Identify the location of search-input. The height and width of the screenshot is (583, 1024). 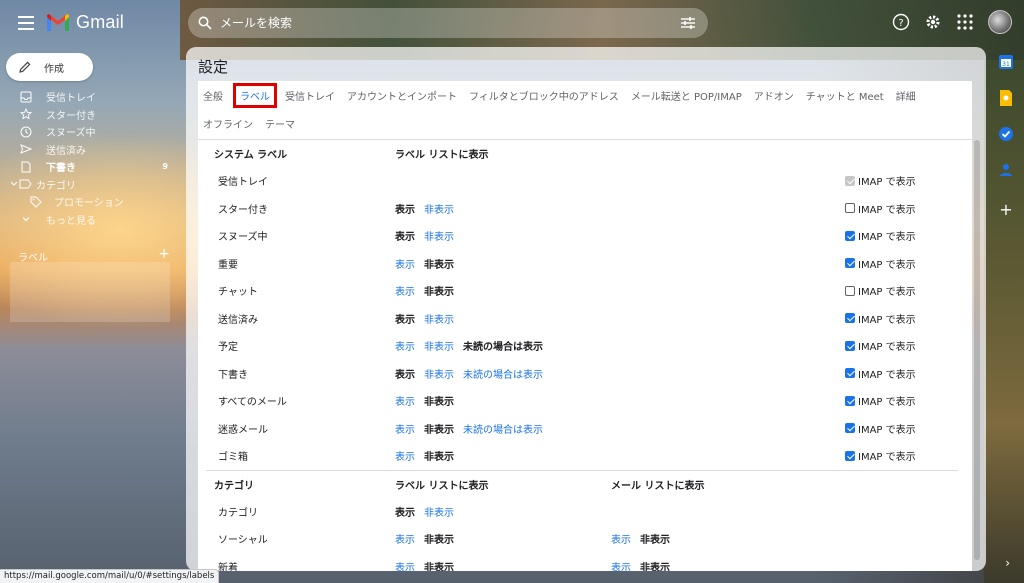
(450, 23).